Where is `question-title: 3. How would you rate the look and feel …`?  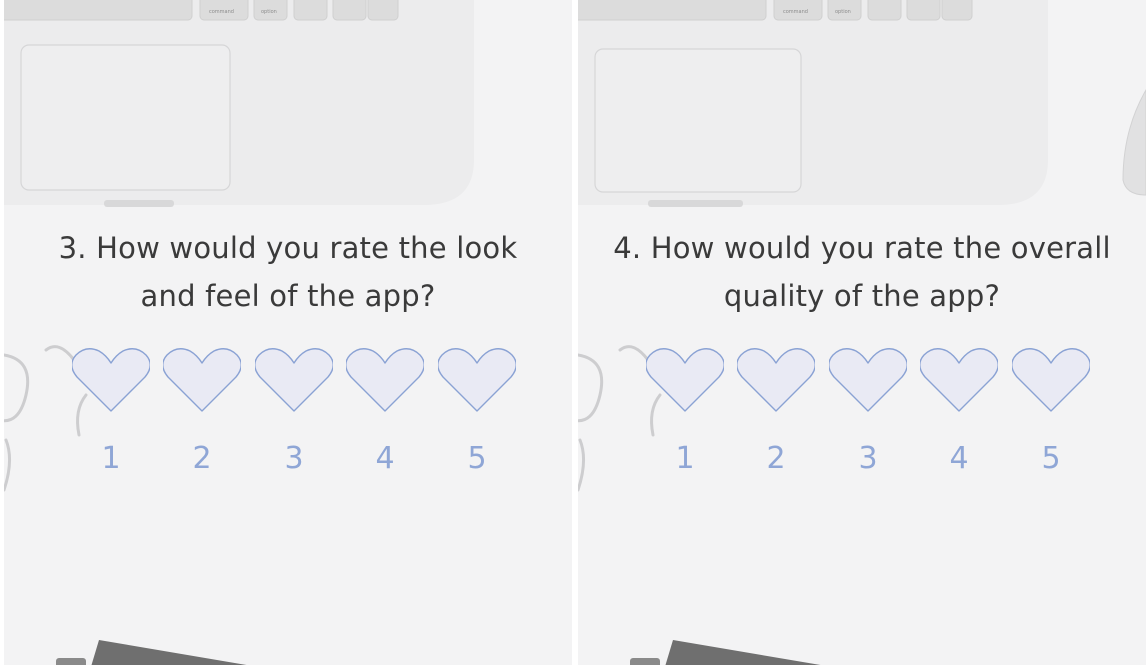
question-title: 3. How would you rate the look and feel … is located at coordinates (288, 272).